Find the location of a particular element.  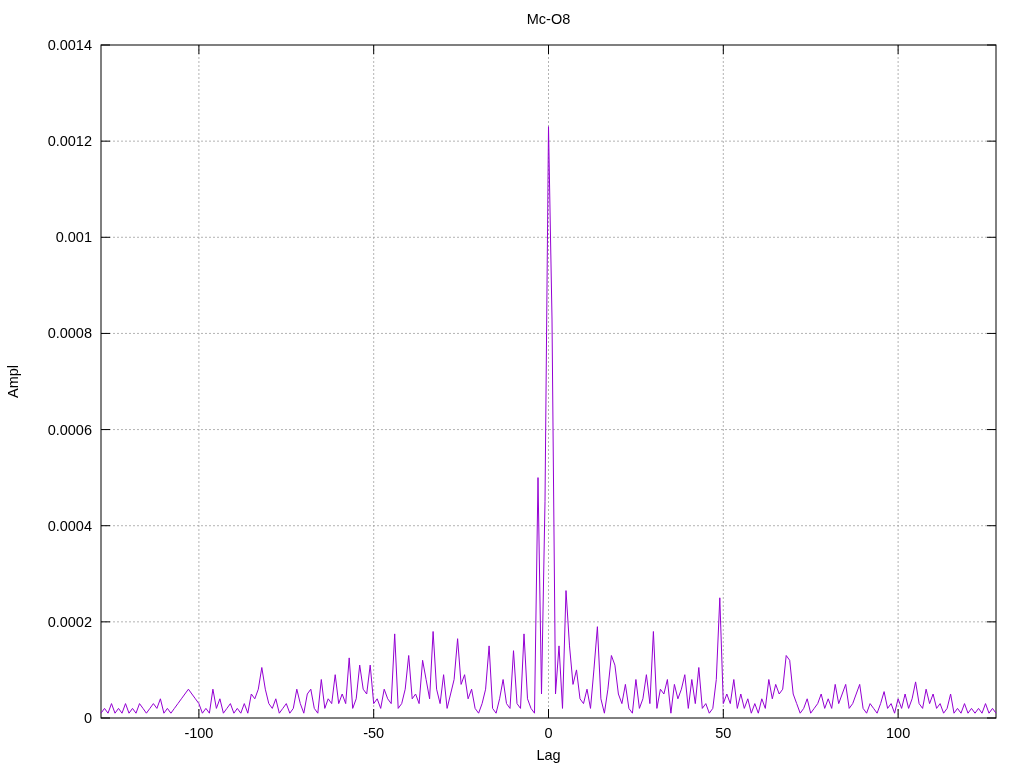

axis-label: Ampl is located at coordinates (13, 381).